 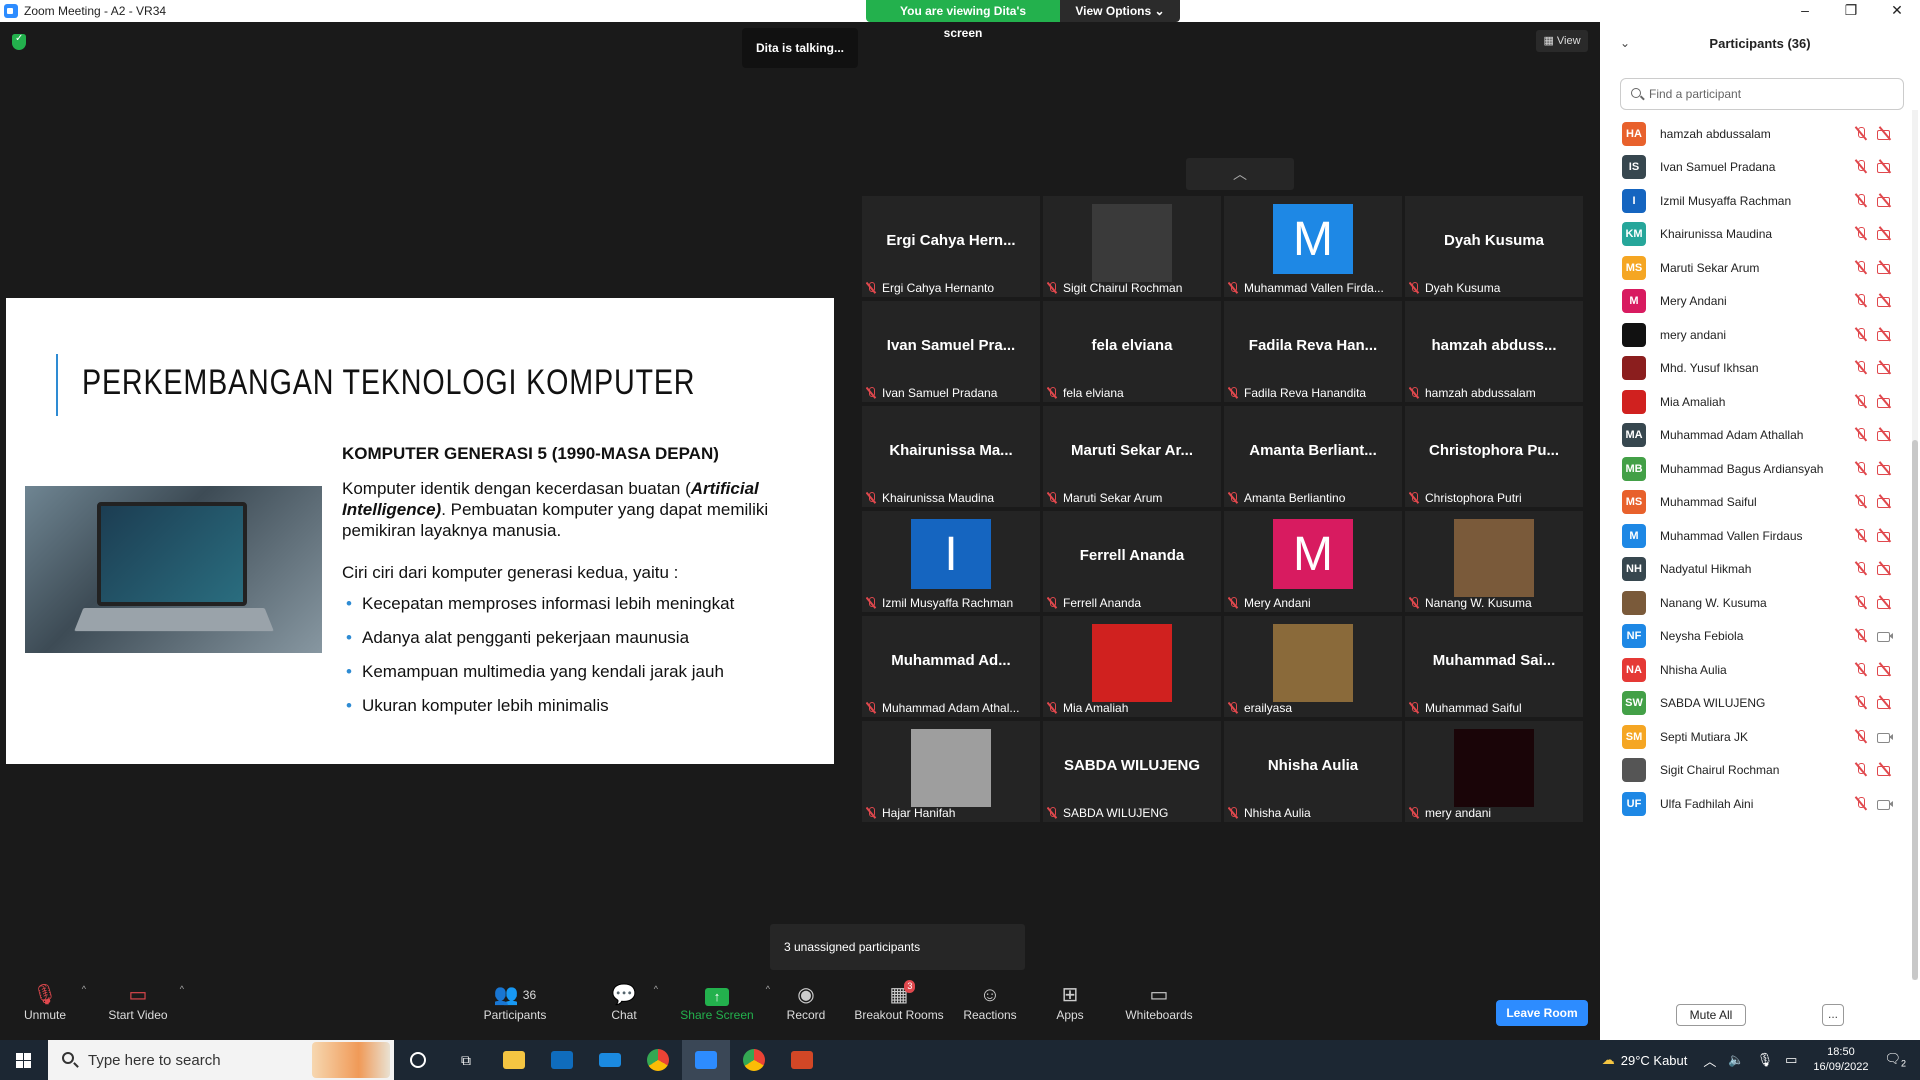 I want to click on microphone-icon: 🎙, so click(x=1765, y=1060).